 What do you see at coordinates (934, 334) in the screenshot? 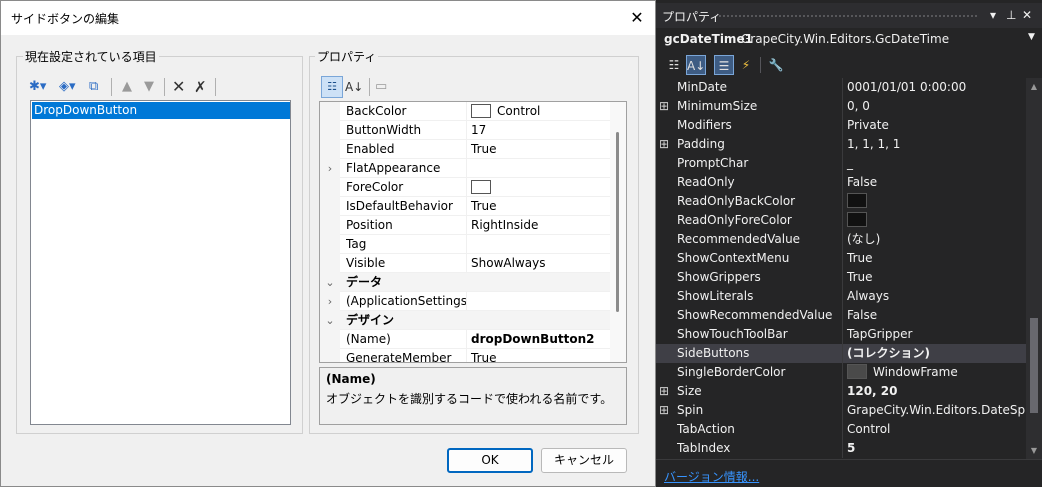
I see `property-value: TapGripper` at bounding box center [934, 334].